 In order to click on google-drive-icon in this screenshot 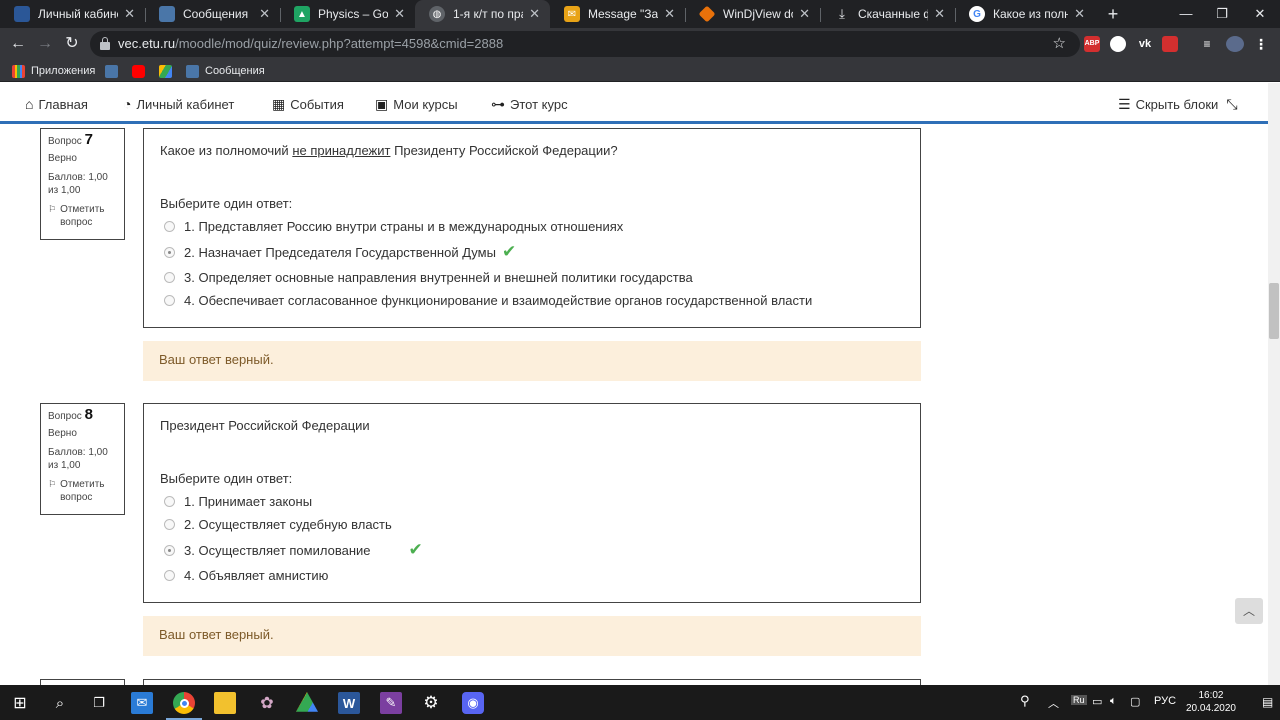, I will do `click(307, 702)`.